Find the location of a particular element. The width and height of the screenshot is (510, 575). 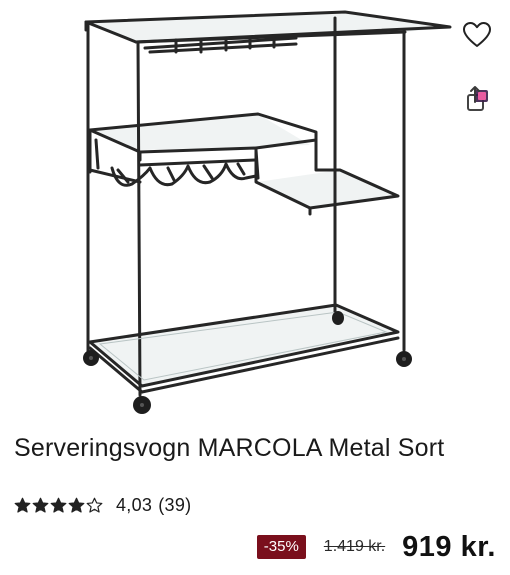

favorite-button is located at coordinates (477, 35).